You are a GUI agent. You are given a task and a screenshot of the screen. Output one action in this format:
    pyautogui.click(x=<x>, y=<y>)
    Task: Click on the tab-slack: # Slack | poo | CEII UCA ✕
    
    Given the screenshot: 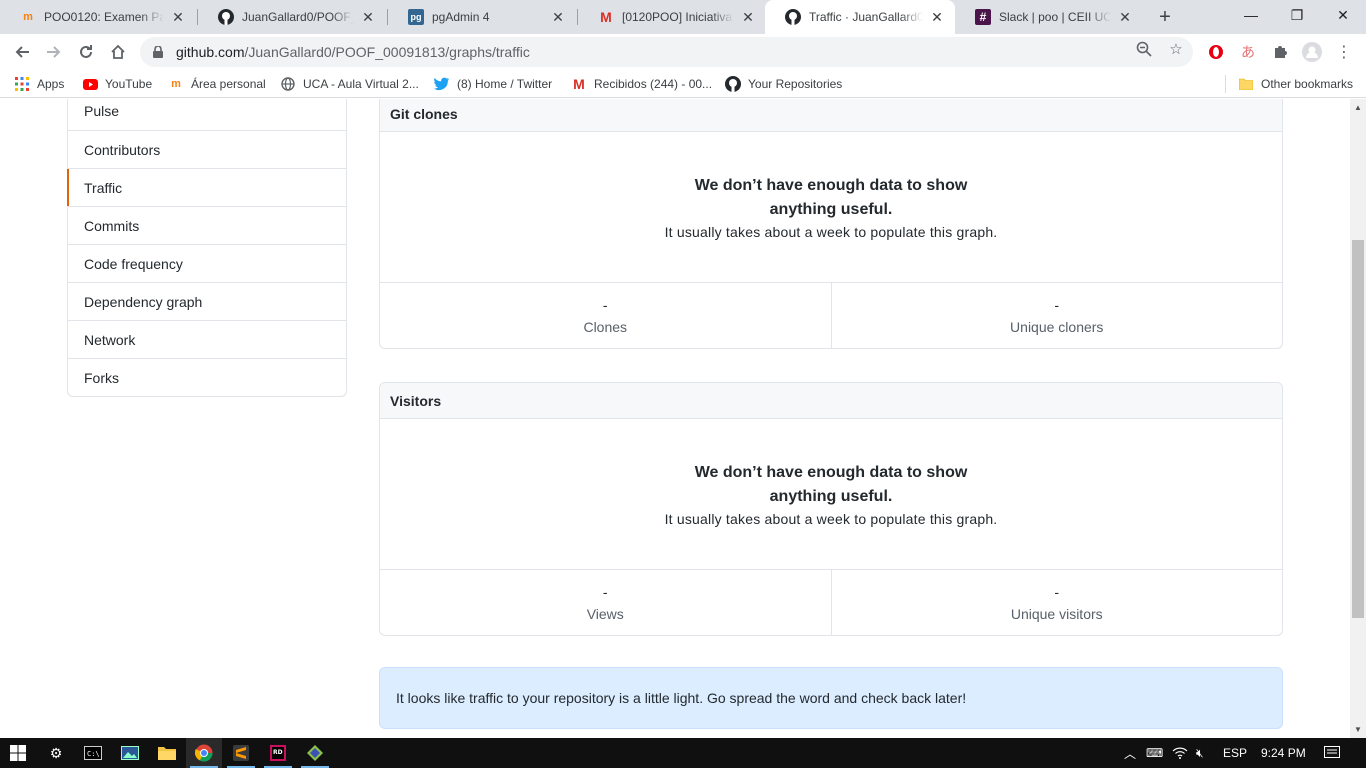 What is the action you would take?
    pyautogui.click(x=1049, y=17)
    